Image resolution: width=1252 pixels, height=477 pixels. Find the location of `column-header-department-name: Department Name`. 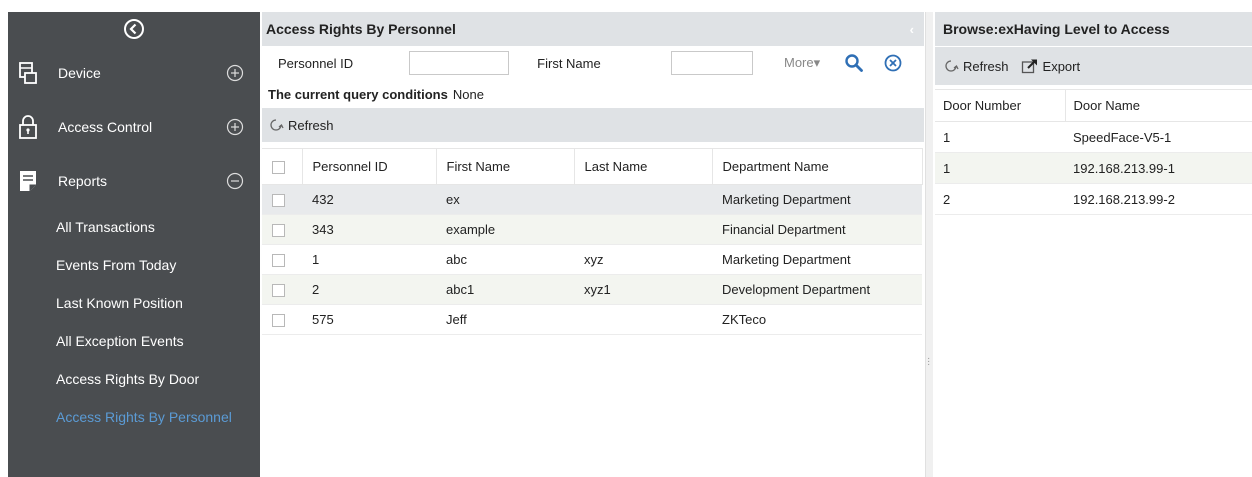

column-header-department-name: Department Name is located at coordinates (817, 166).